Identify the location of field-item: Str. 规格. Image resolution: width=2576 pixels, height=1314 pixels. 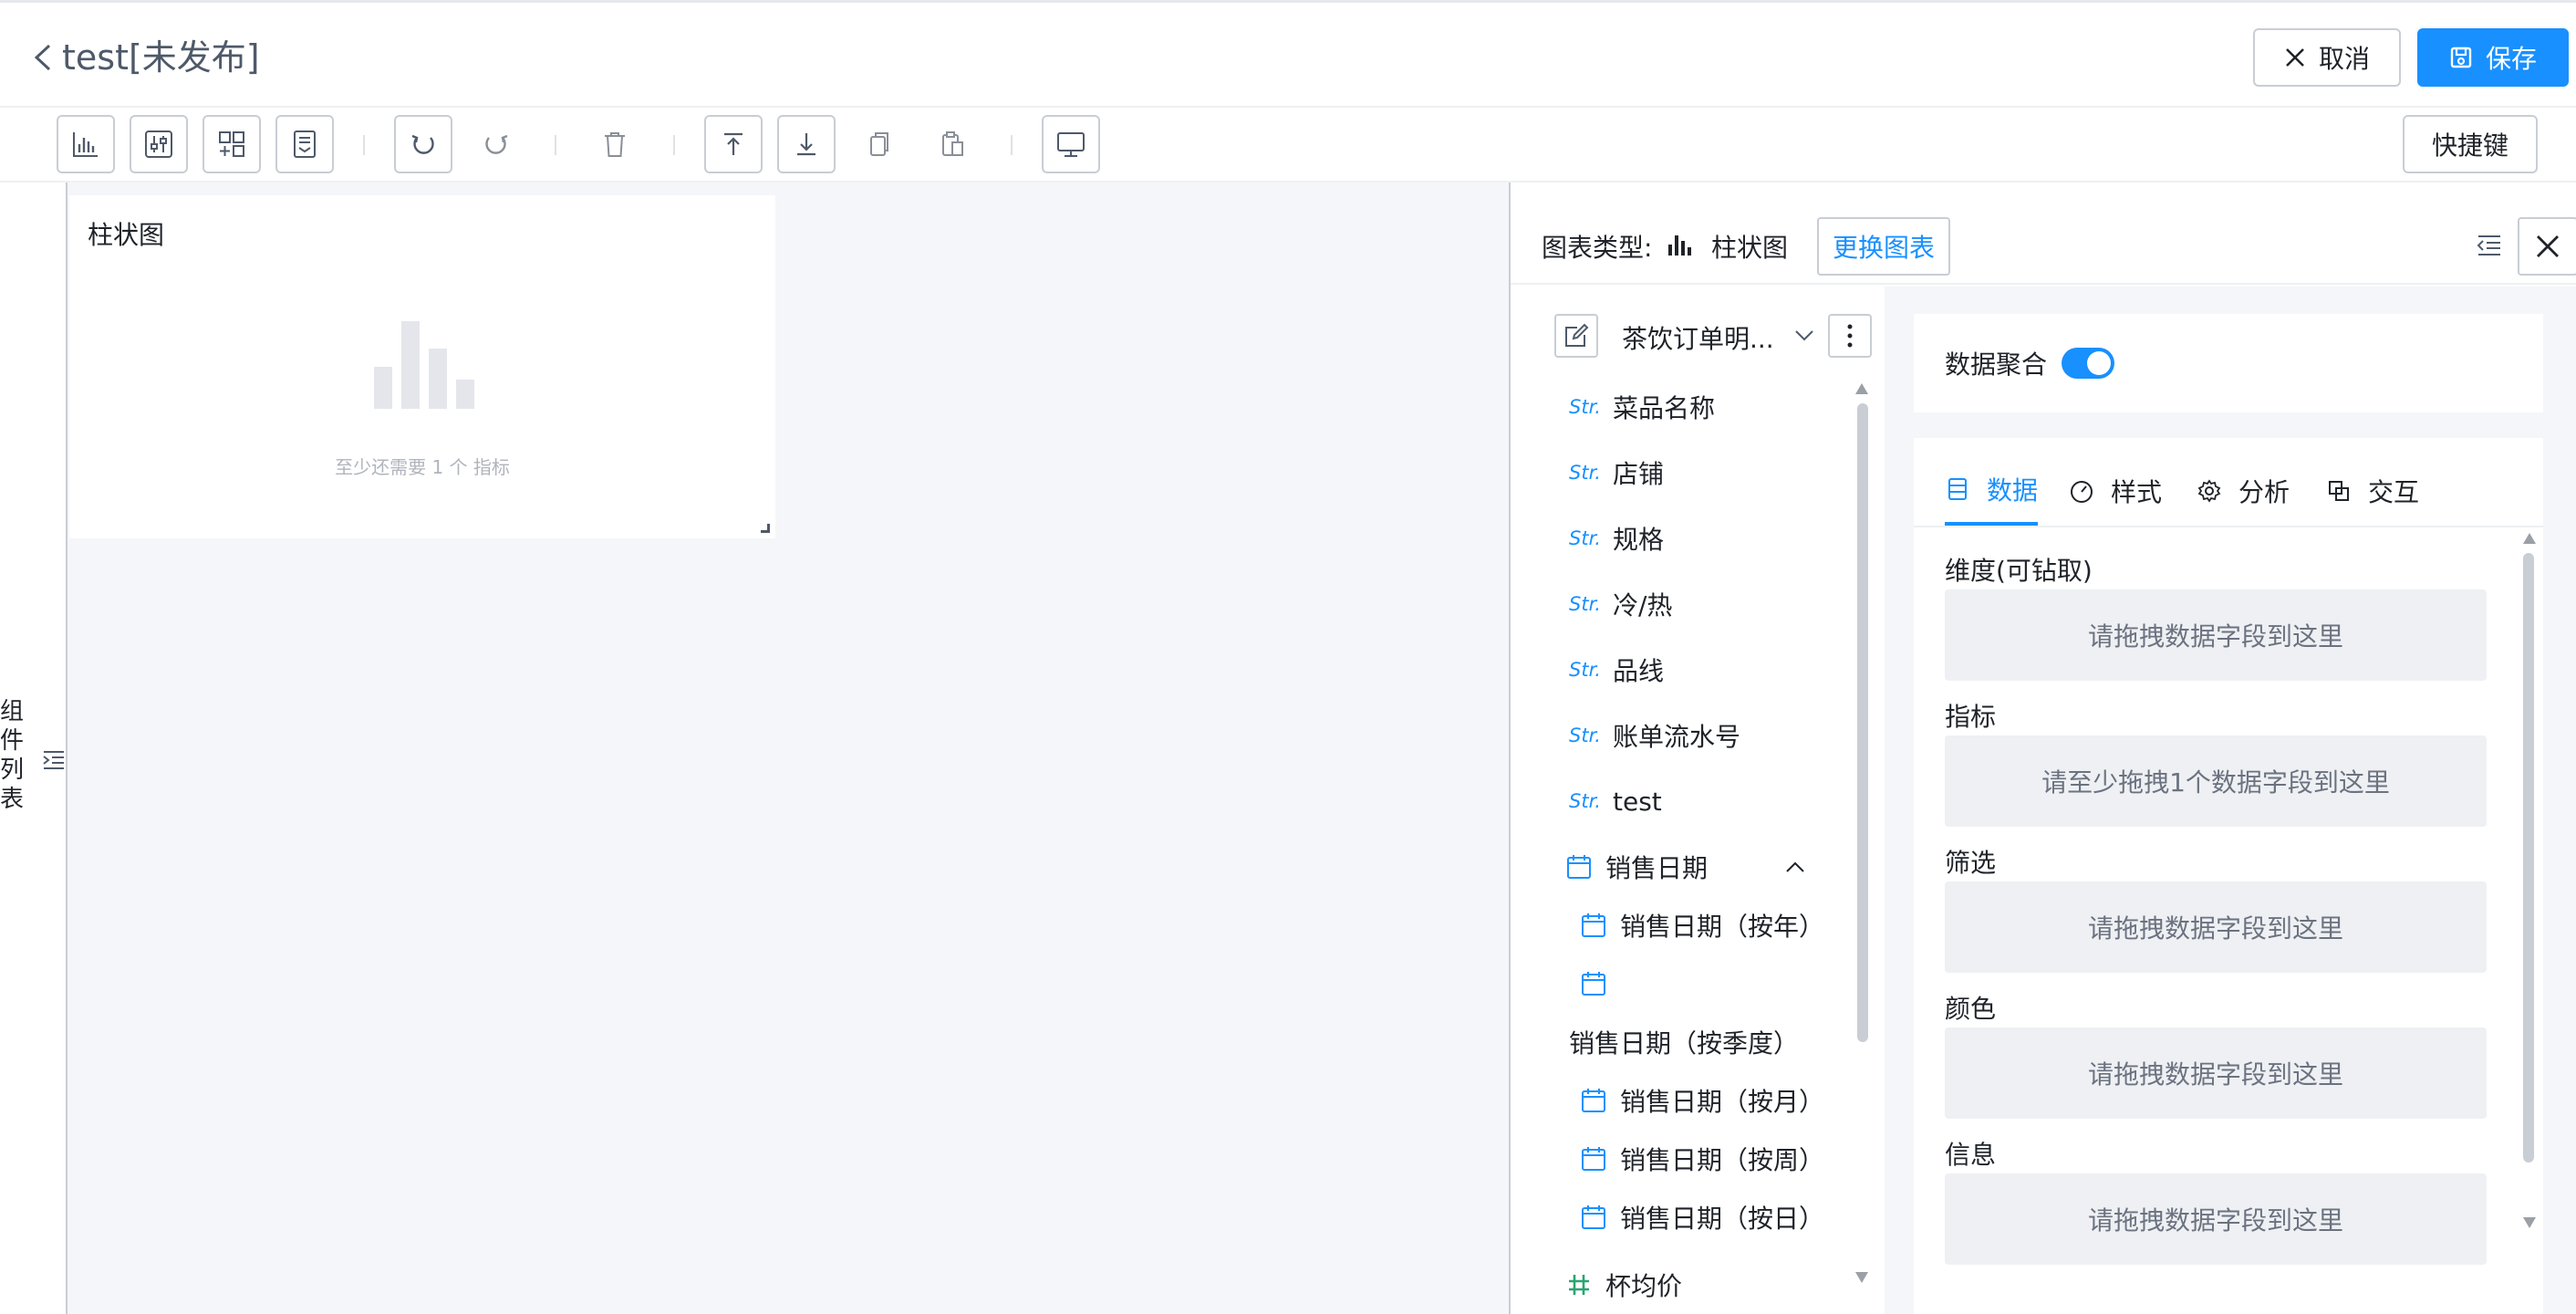
(1617, 538).